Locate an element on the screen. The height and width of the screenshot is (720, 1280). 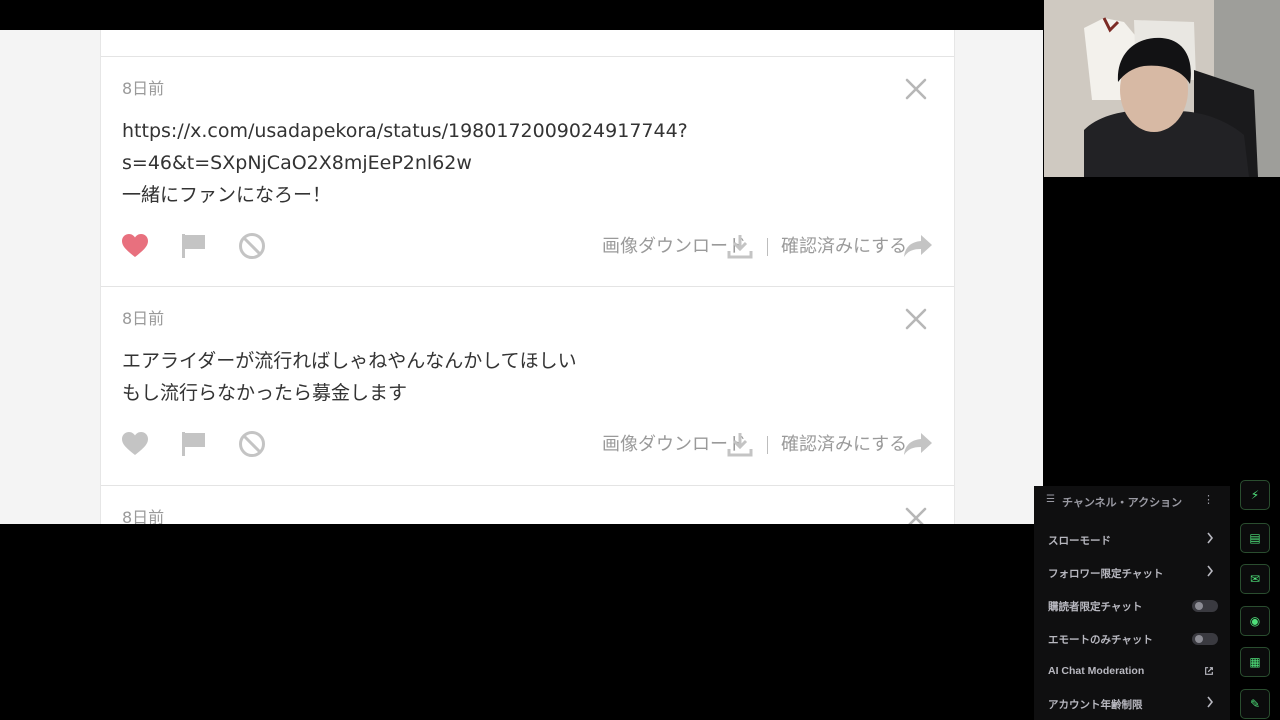
message-card: 8日前 is located at coordinates (527, 504).